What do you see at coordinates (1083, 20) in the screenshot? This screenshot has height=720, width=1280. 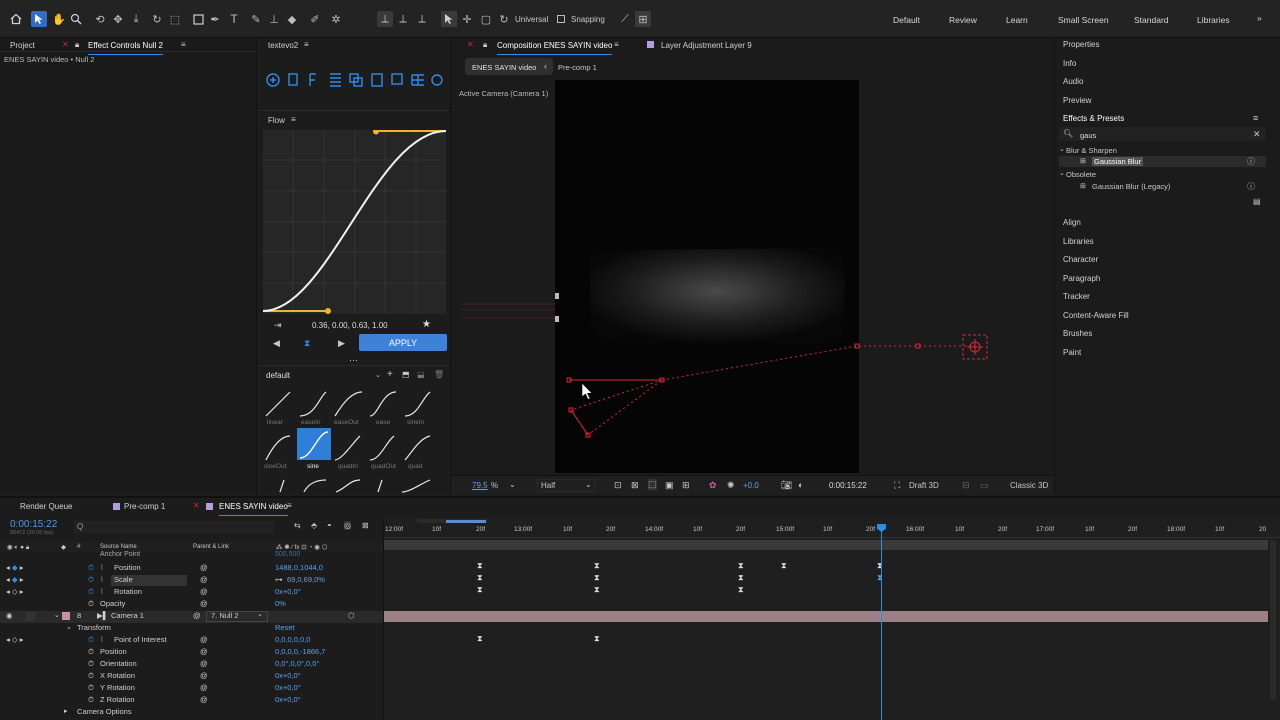 I see `workspace-small-screen: Small Screen` at bounding box center [1083, 20].